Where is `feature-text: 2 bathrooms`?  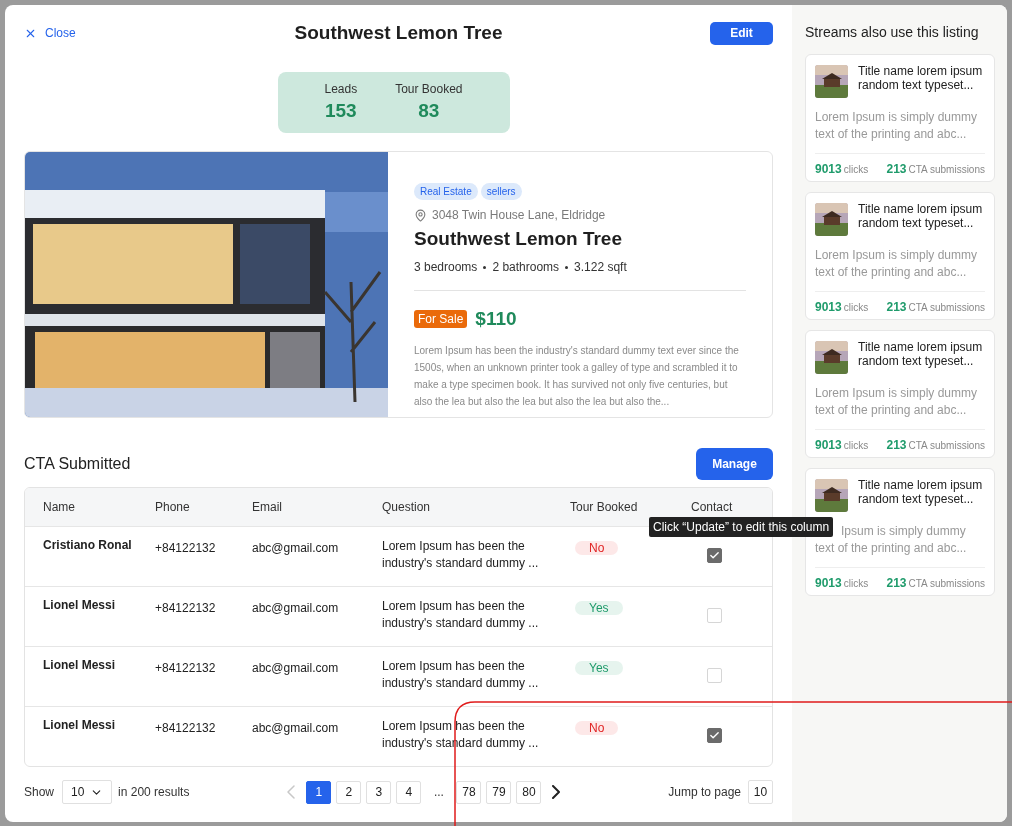
feature-text: 2 bathrooms is located at coordinates (526, 267).